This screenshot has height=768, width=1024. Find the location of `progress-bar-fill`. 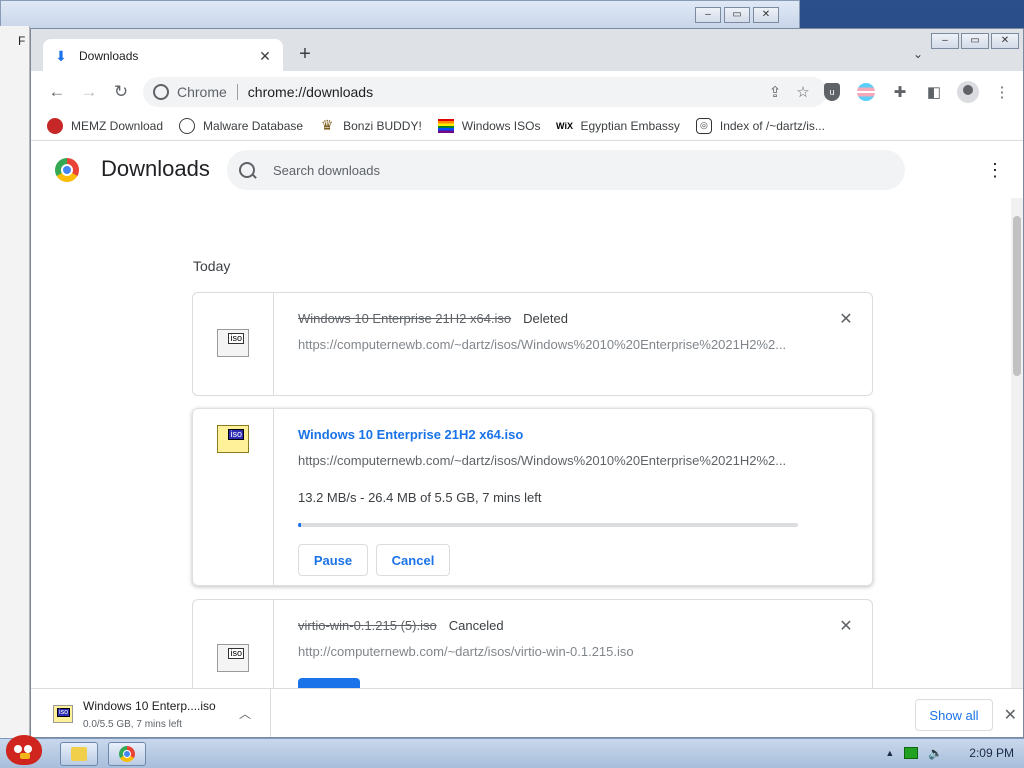

progress-bar-fill is located at coordinates (299, 525).